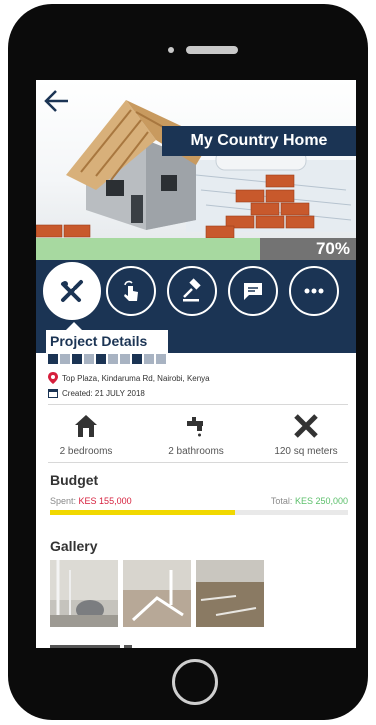 Image resolution: width=376 pixels, height=725 pixels. What do you see at coordinates (103, 393) in the screenshot?
I see `created-date: Created: 21 JULY 2018` at bounding box center [103, 393].